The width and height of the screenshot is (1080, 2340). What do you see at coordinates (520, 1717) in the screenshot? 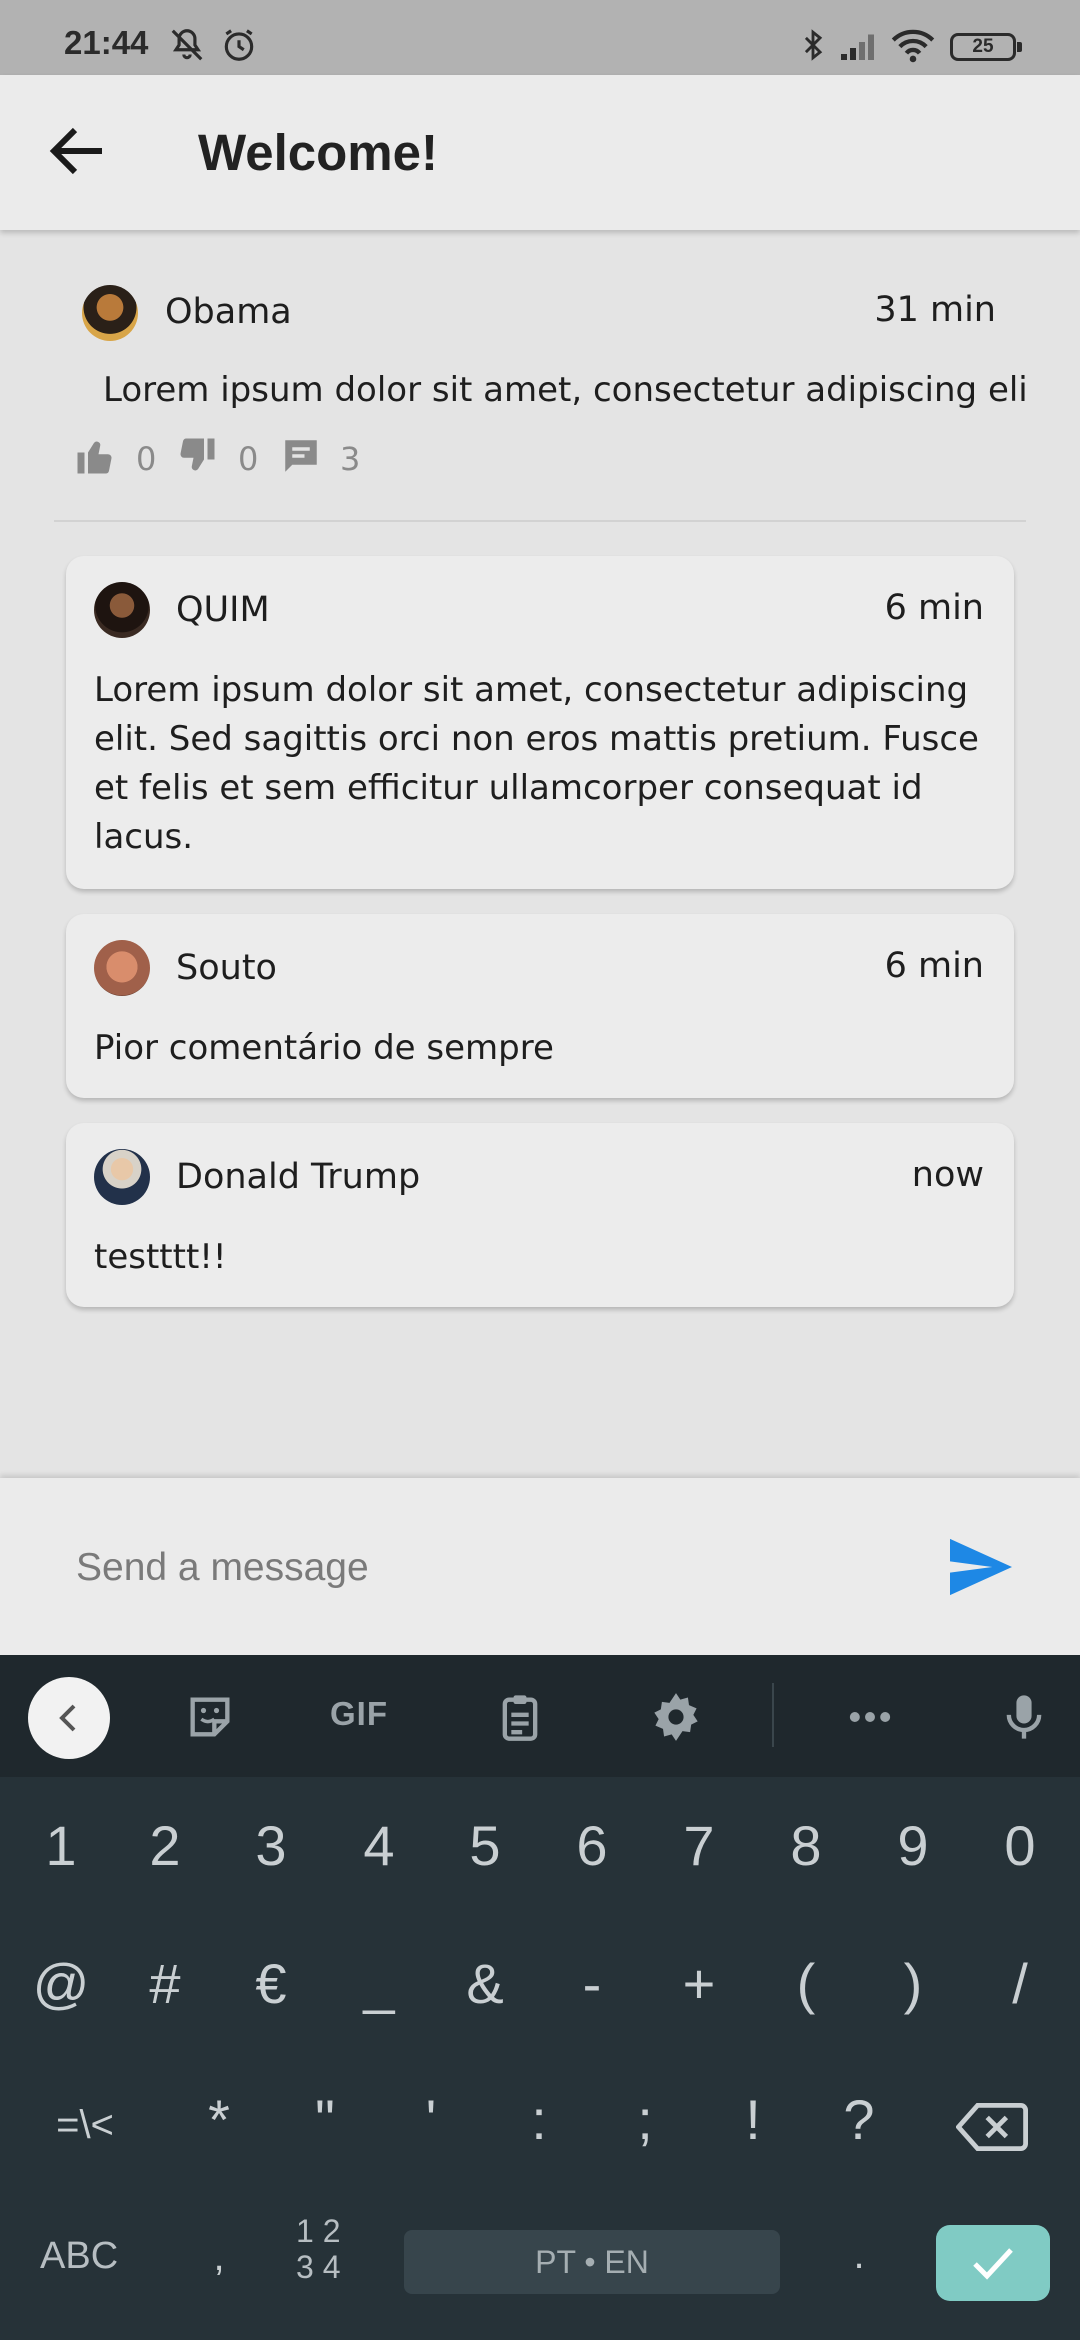
I see `clipboard-icon` at bounding box center [520, 1717].